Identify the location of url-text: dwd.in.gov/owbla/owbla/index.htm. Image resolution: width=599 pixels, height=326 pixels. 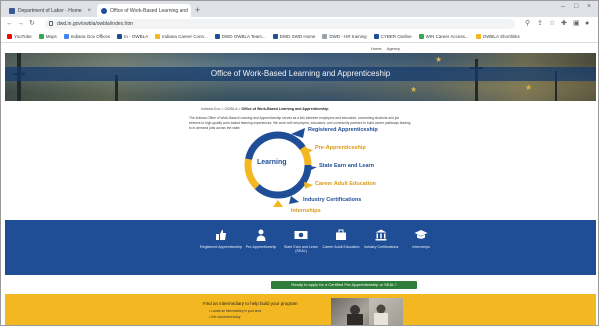
(95, 24).